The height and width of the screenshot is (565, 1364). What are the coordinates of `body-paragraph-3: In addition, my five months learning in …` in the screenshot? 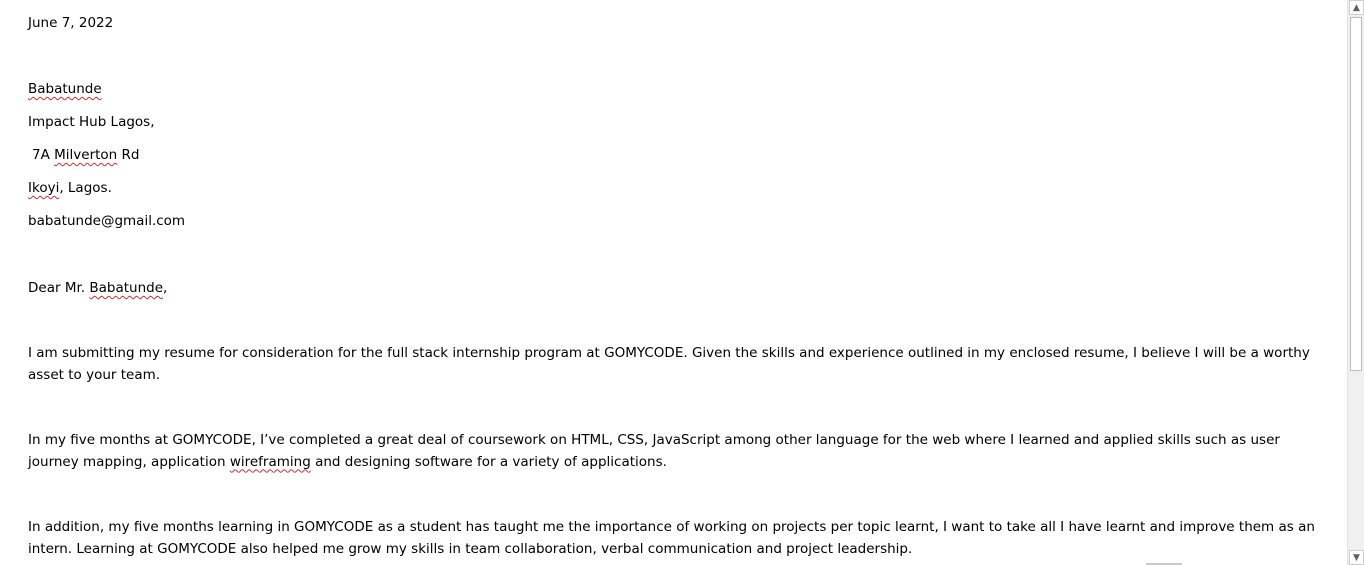 It's located at (671, 538).